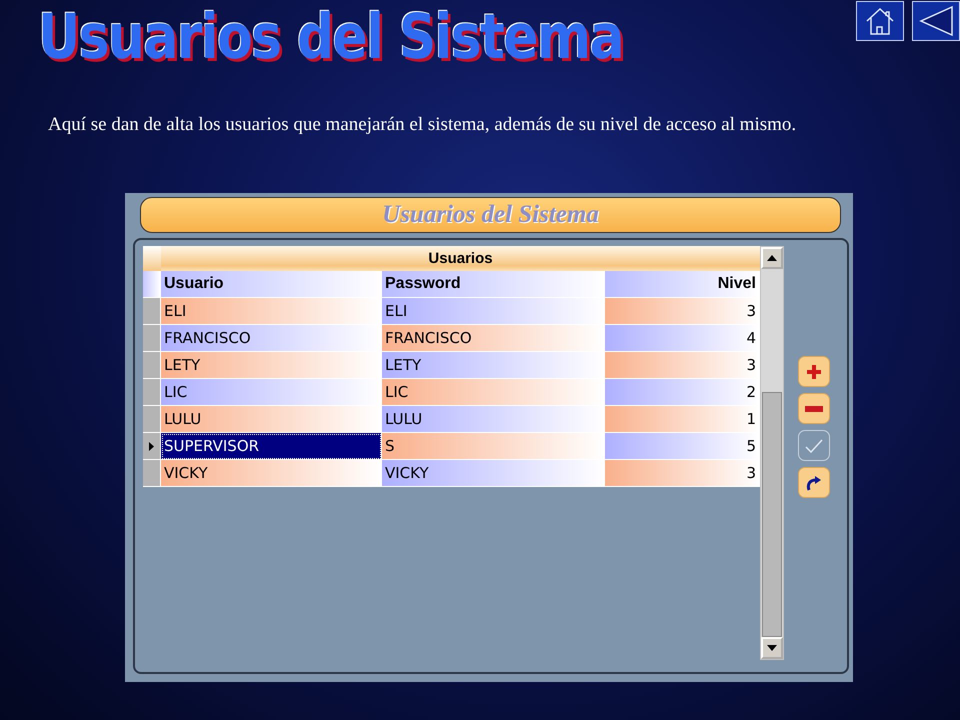 Image resolution: width=960 pixels, height=720 pixels. I want to click on scrollbar, so click(772, 453).